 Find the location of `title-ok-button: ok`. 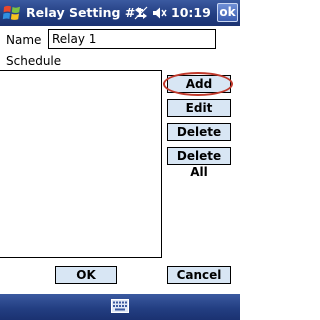

title-ok-button: ok is located at coordinates (227, 12).